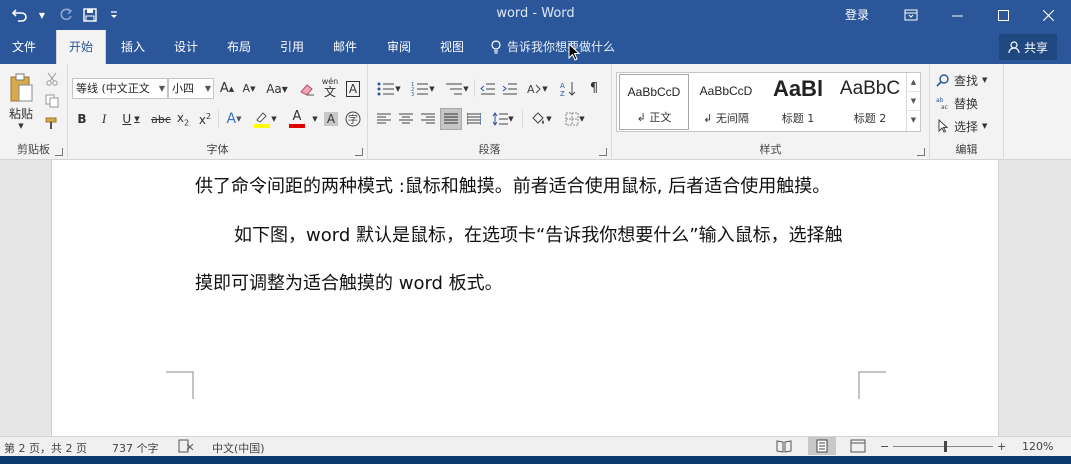 The height and width of the screenshot is (464, 1071). I want to click on replace-button: ab ac 替换, so click(968, 103).